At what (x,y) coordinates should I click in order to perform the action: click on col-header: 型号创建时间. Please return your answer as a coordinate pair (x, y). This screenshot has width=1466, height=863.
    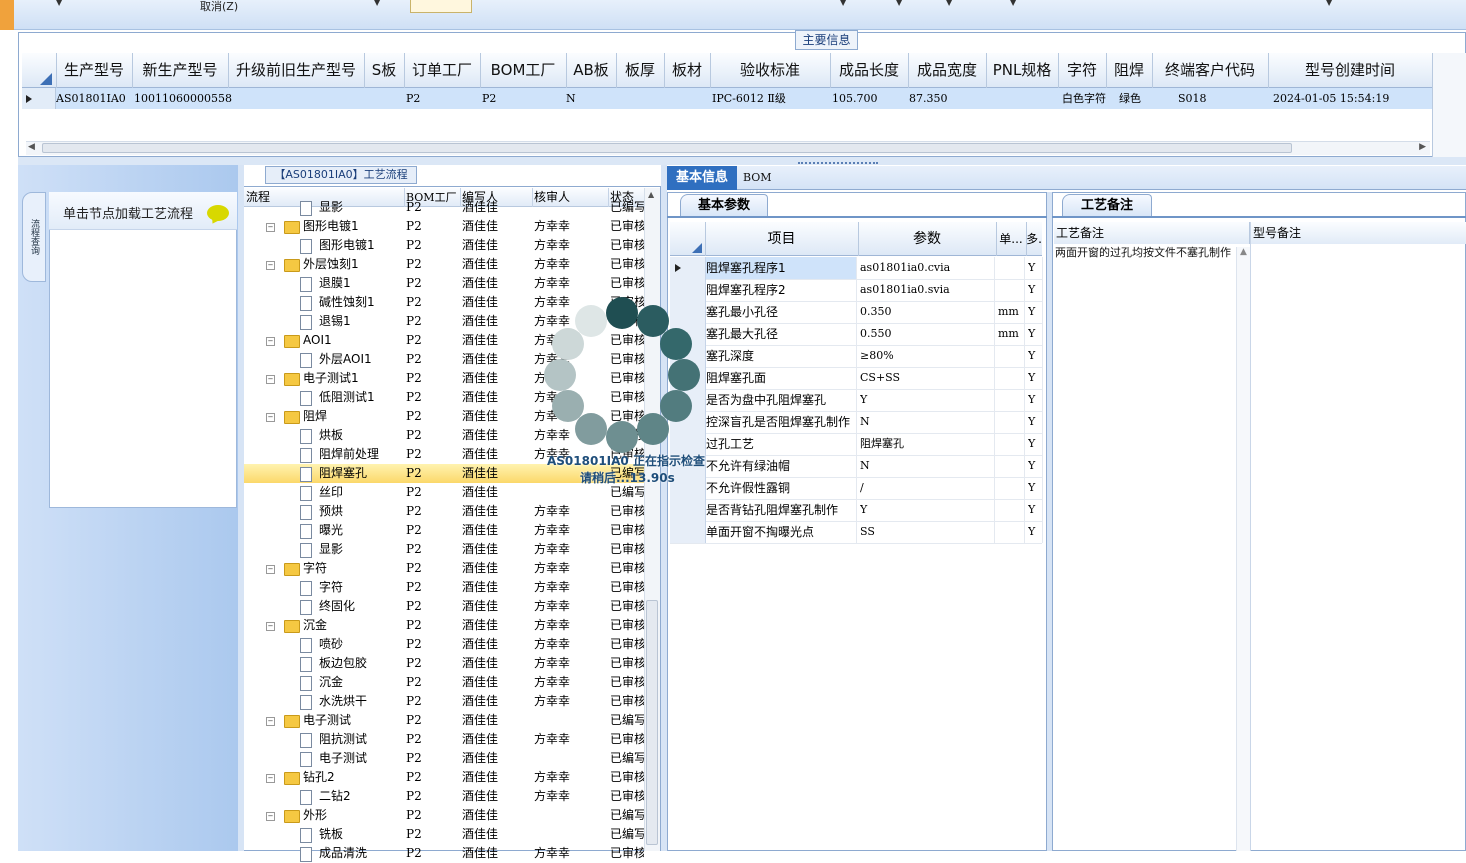
    Looking at the image, I should click on (1350, 70).